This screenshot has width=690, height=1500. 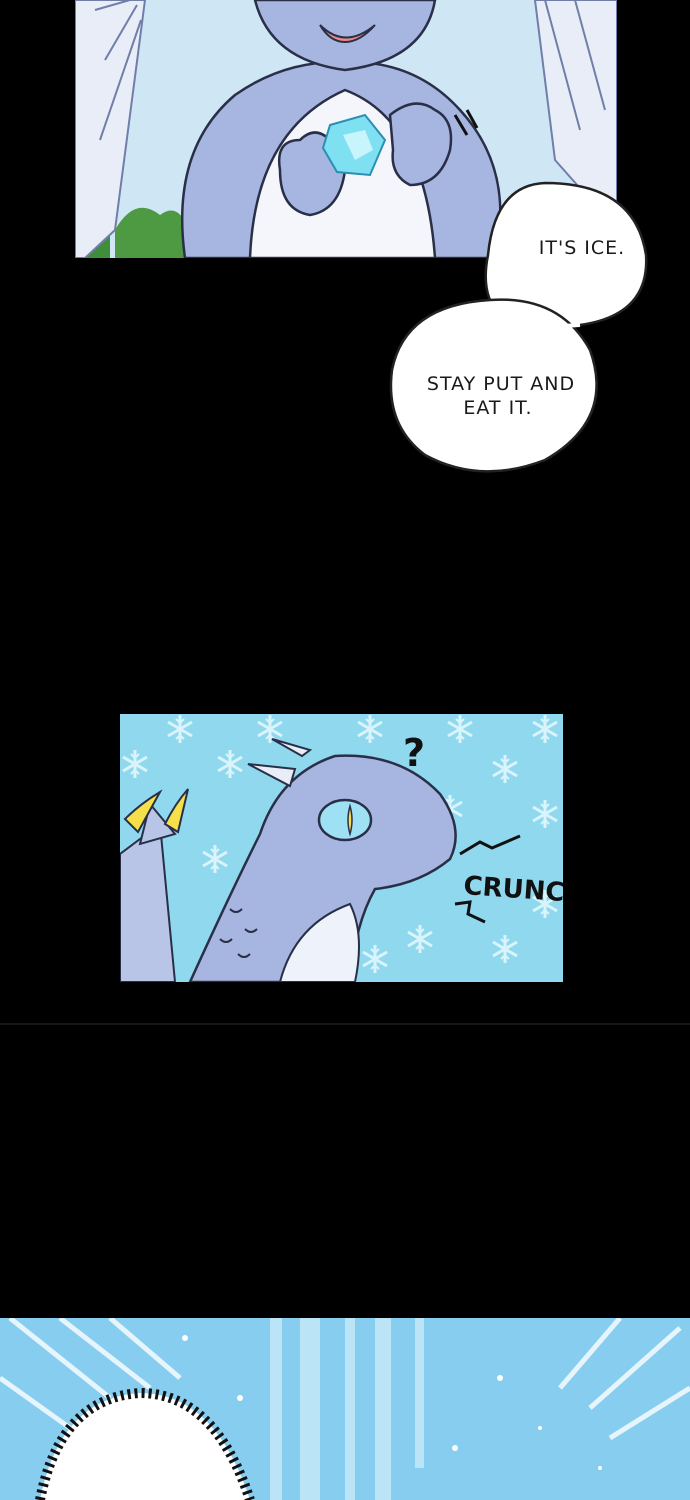 I want to click on comic-panel-burst, so click(x=345, y=1409).